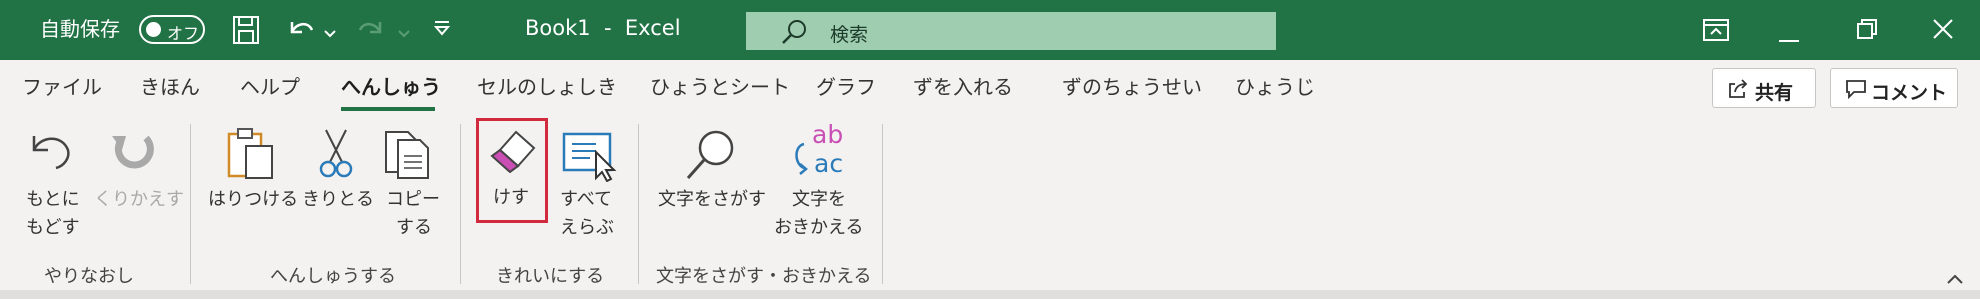 The image size is (1980, 299). What do you see at coordinates (849, 35) in the screenshot?
I see `search-placeholder: 検索` at bounding box center [849, 35].